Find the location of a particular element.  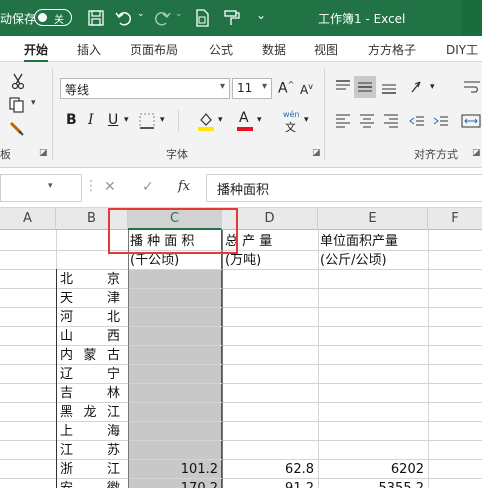

format-painter-qat-icon is located at coordinates (232, 18).